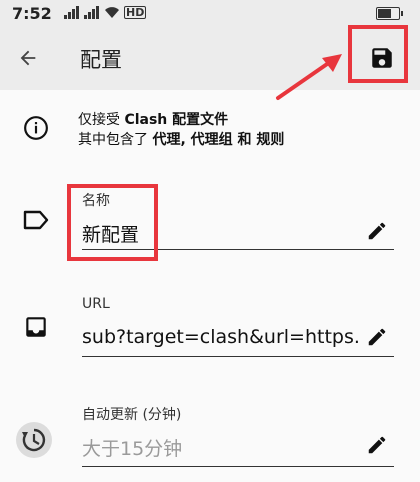  Describe the element at coordinates (217, 447) in the screenshot. I see `auto-update-field-input: 大于15分钟` at that location.